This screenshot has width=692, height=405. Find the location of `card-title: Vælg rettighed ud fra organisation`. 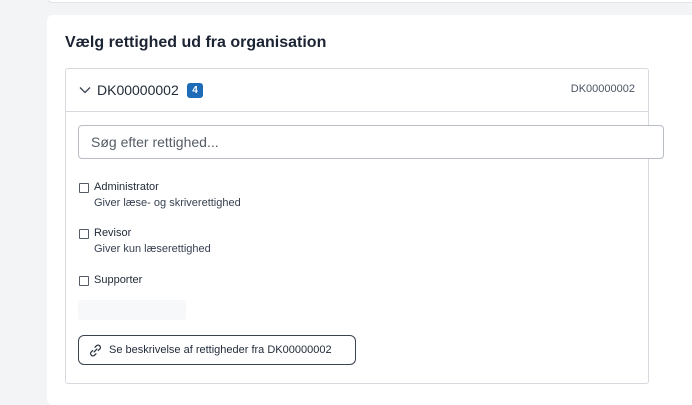

card-title: Vælg rettighed ud fra organisation is located at coordinates (196, 42).